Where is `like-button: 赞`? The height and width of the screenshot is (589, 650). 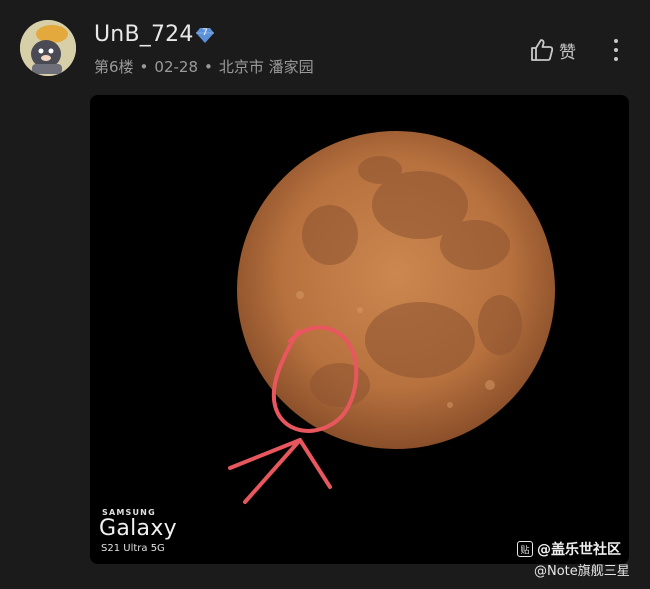
like-button: 赞 is located at coordinates (552, 50).